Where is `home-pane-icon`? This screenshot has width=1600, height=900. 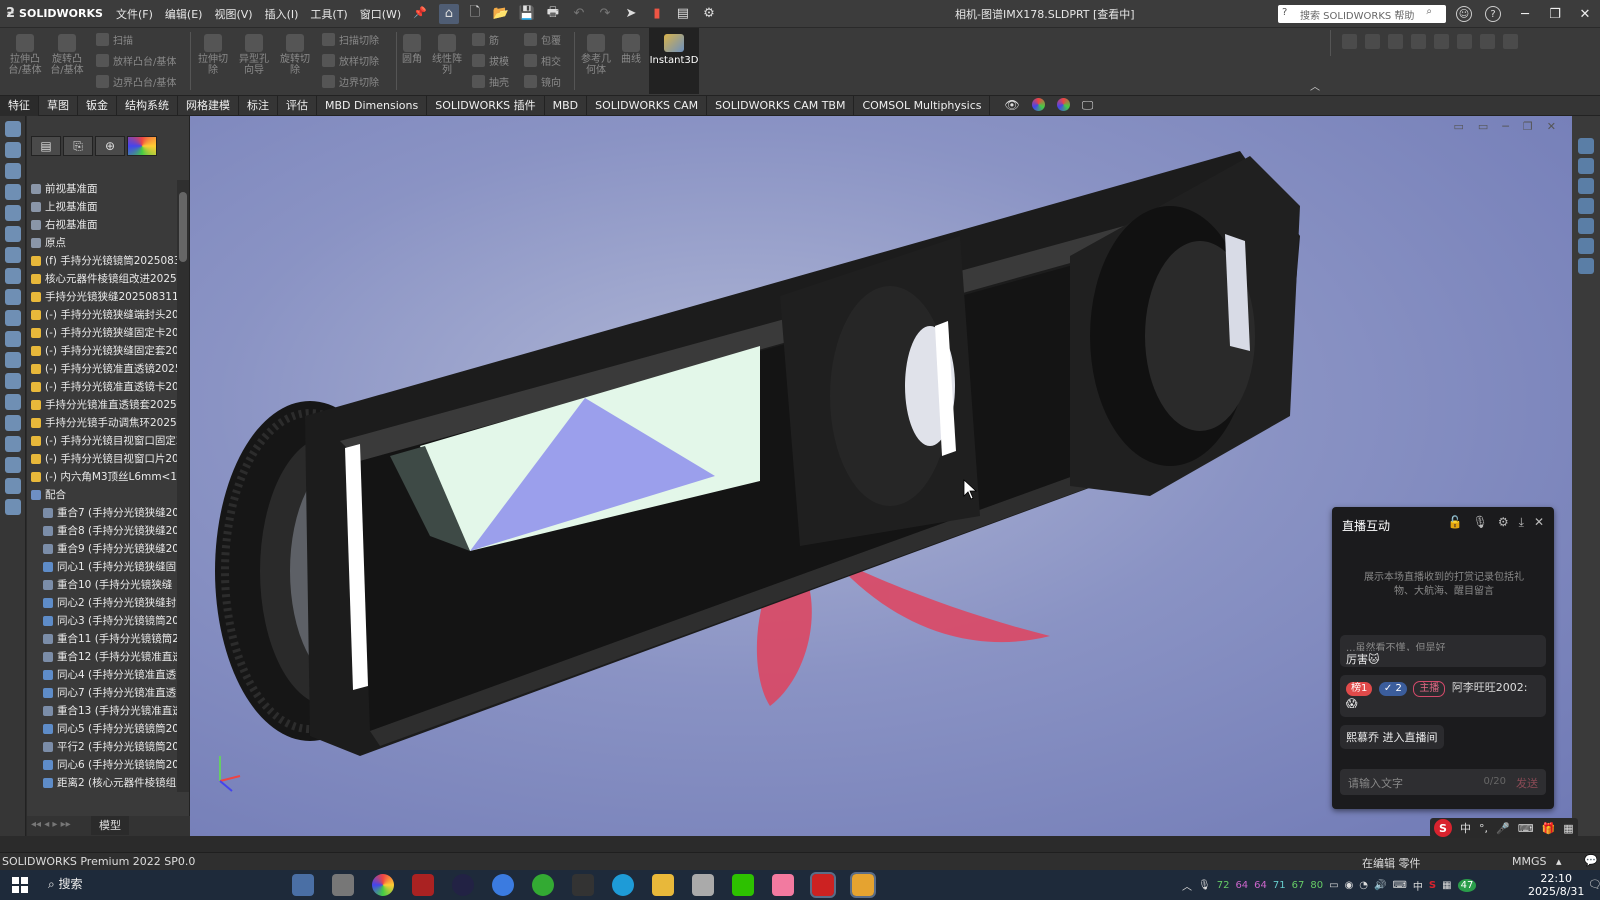 home-pane-icon is located at coordinates (1586, 166).